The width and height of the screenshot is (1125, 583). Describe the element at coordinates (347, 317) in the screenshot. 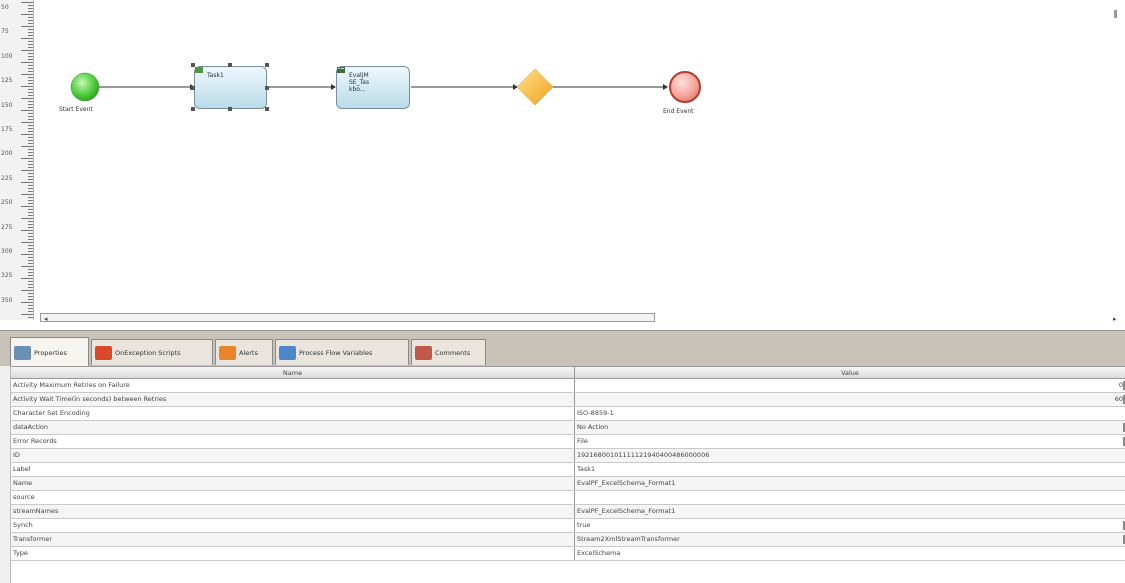

I see `horizontal-scrollbar` at that location.